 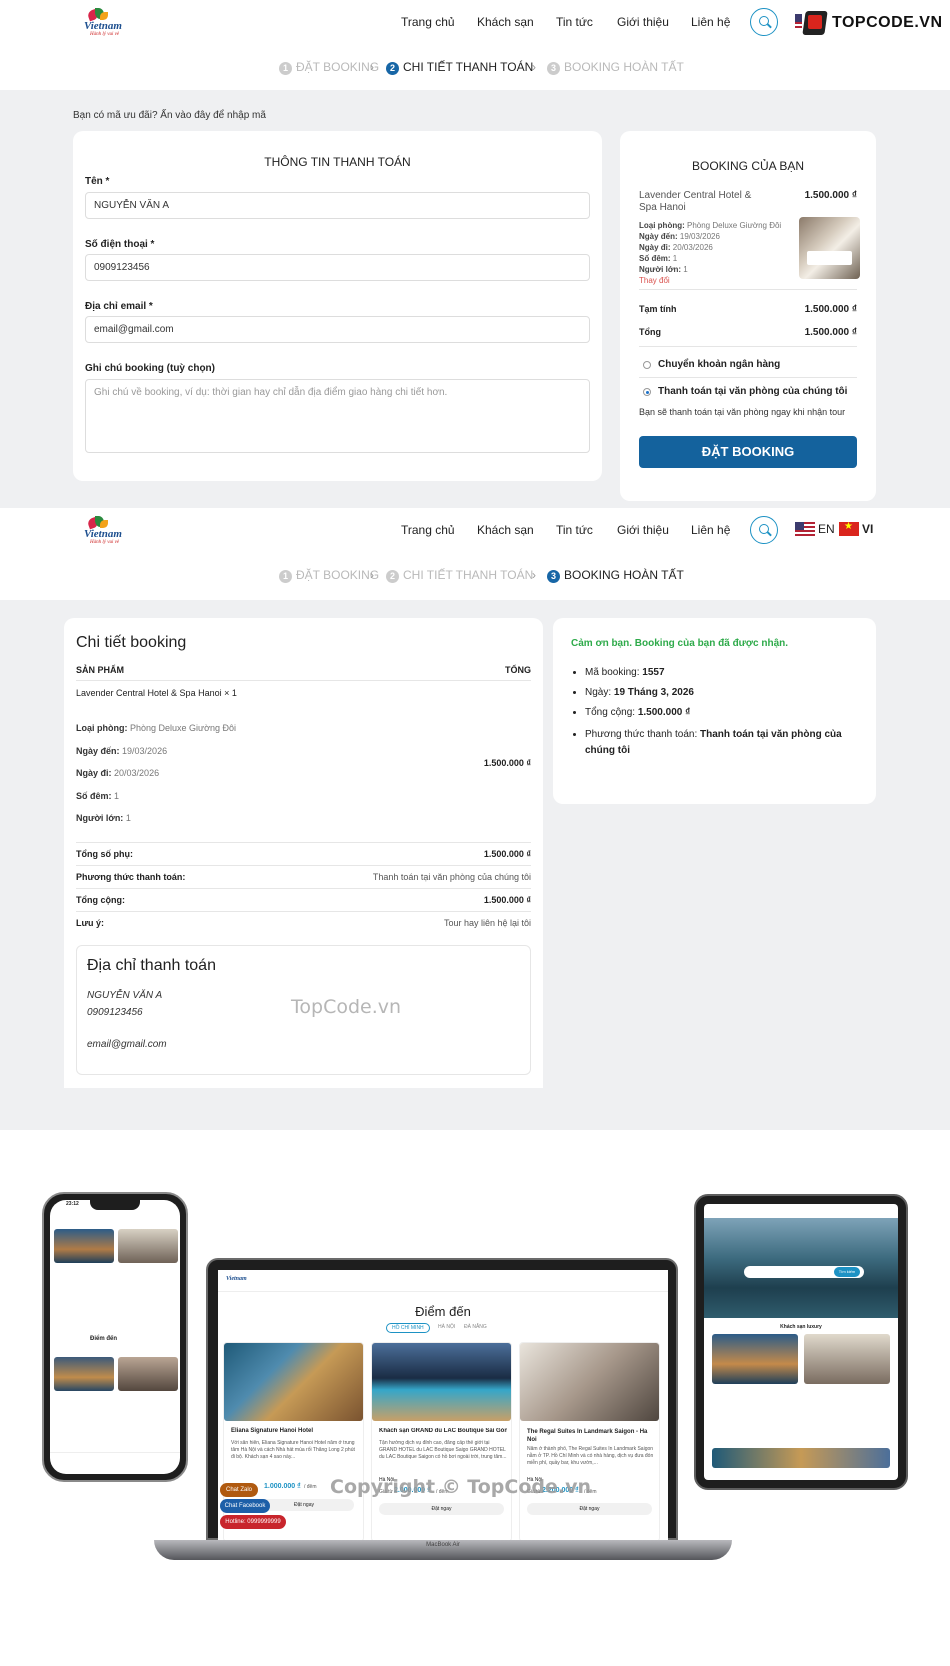 What do you see at coordinates (518, 670) in the screenshot?
I see `col-total: TỔNG` at bounding box center [518, 670].